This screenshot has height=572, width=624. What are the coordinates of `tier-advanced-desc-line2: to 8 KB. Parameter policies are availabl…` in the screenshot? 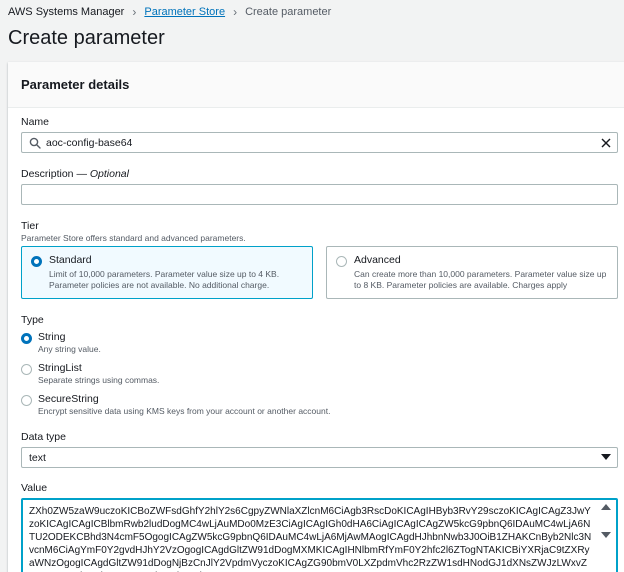 It's located at (461, 285).